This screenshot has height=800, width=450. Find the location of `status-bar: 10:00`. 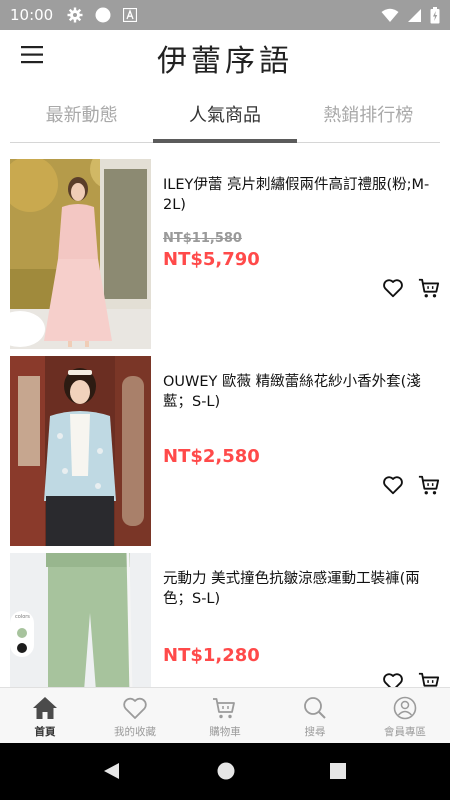

status-bar: 10:00 is located at coordinates (225, 15).